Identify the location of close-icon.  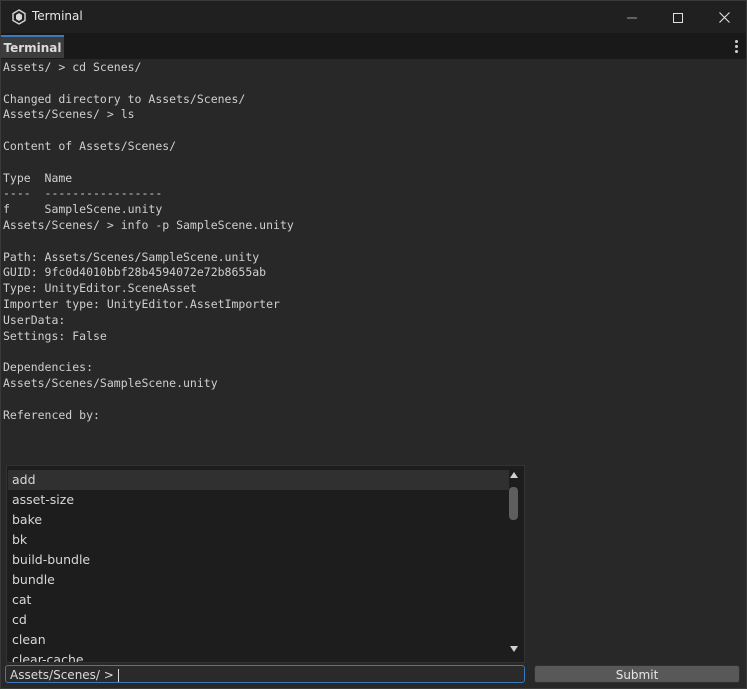
(724, 17).